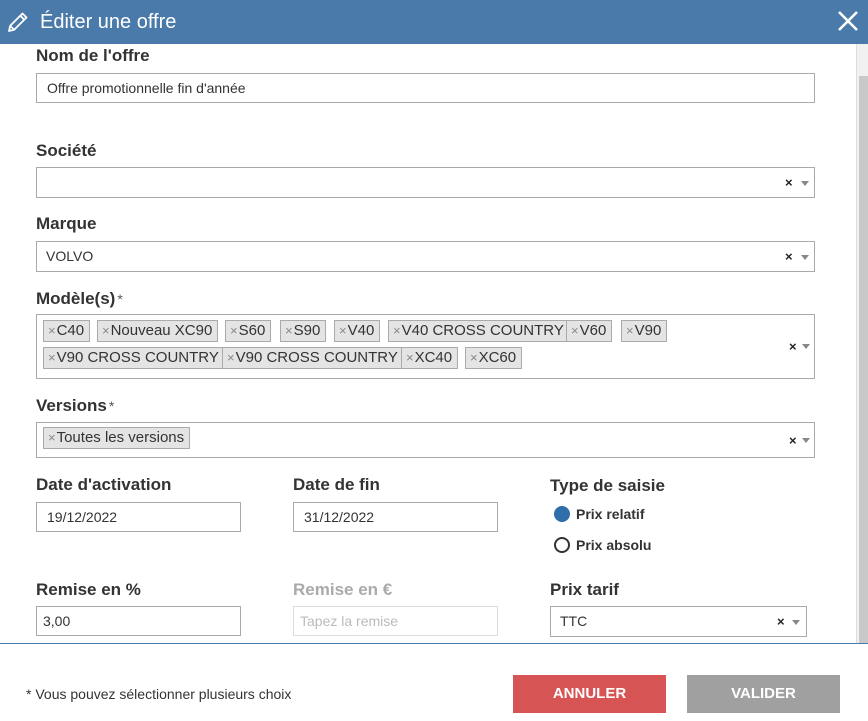  Describe the element at coordinates (763, 694) in the screenshot. I see `submit-button: VALIDER` at that location.